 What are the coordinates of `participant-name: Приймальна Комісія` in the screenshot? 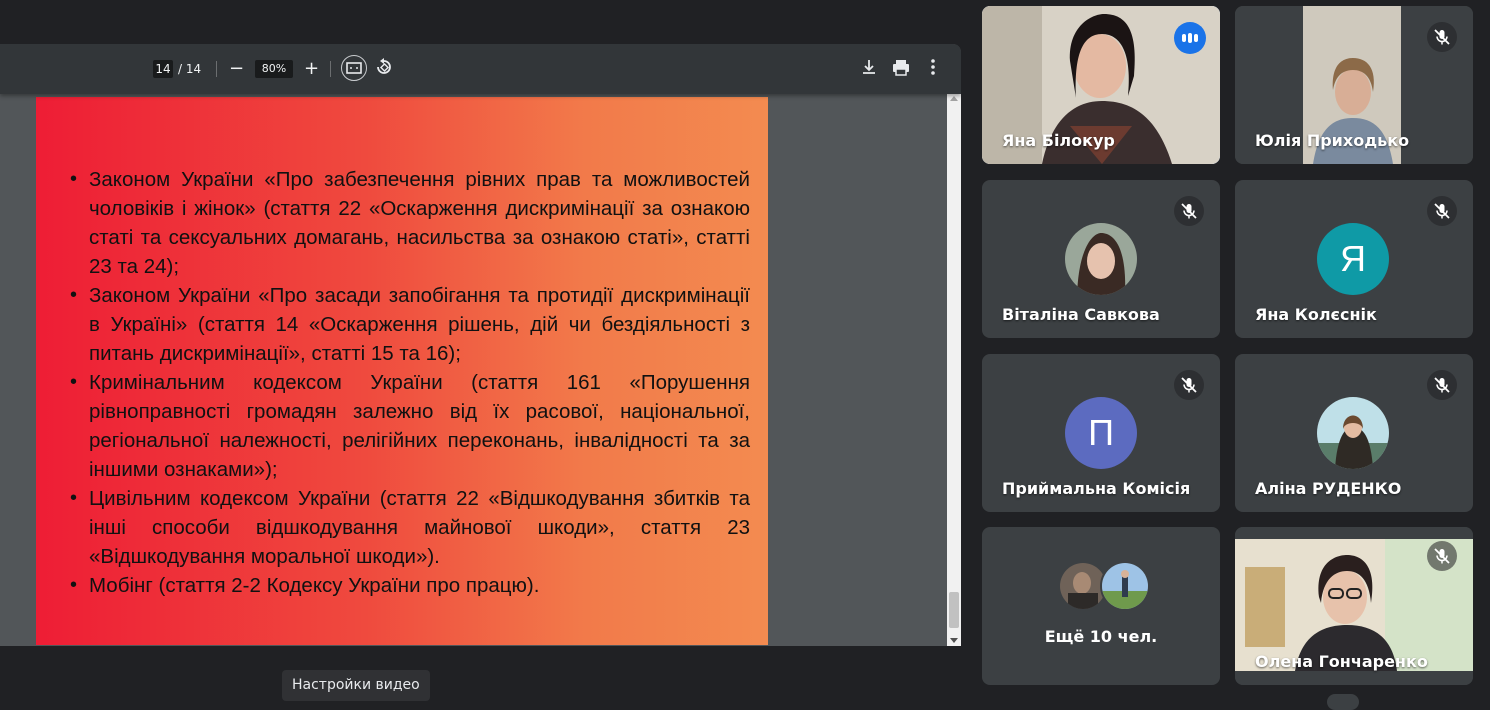 It's located at (1096, 488).